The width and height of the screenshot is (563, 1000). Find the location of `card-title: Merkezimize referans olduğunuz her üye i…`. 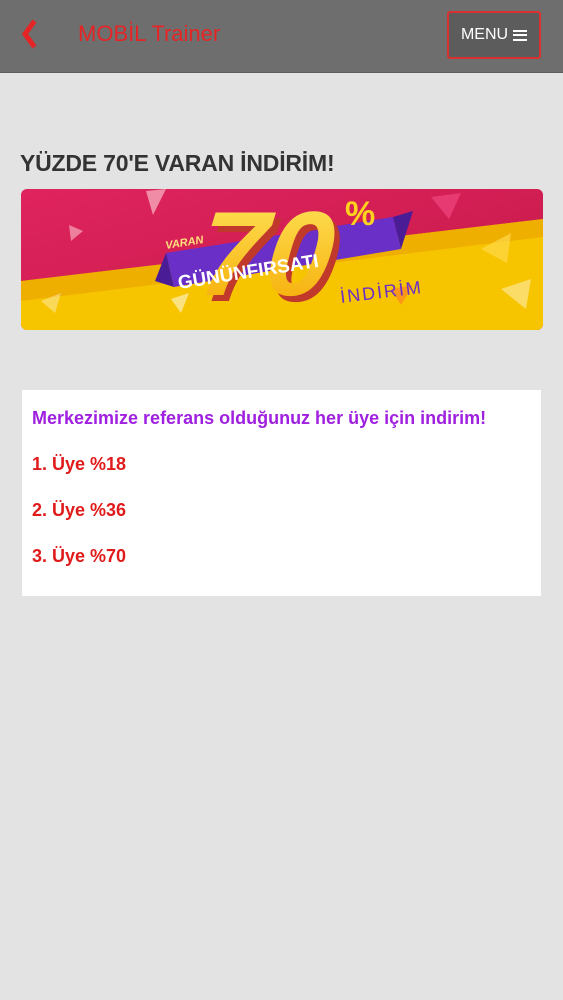

card-title: Merkezimize referans olduğunuz her üye i… is located at coordinates (259, 418).